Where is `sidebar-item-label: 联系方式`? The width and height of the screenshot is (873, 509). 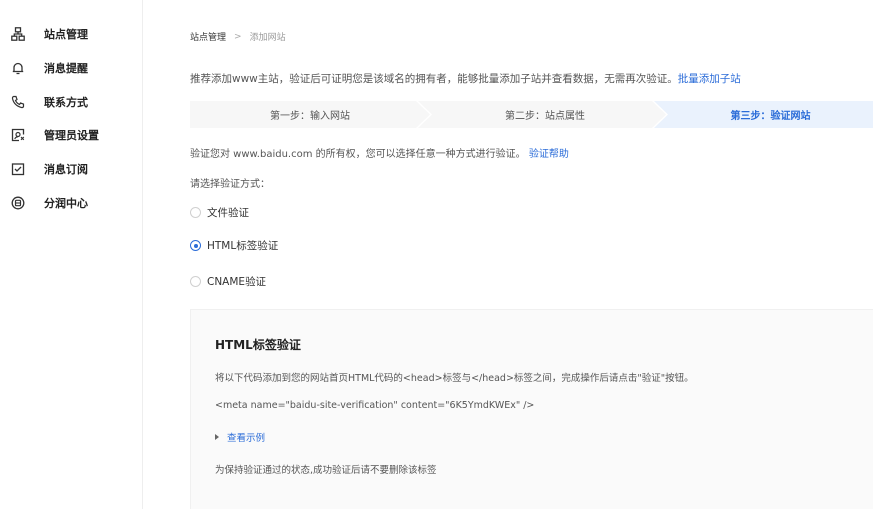
sidebar-item-label: 联系方式 is located at coordinates (66, 102).